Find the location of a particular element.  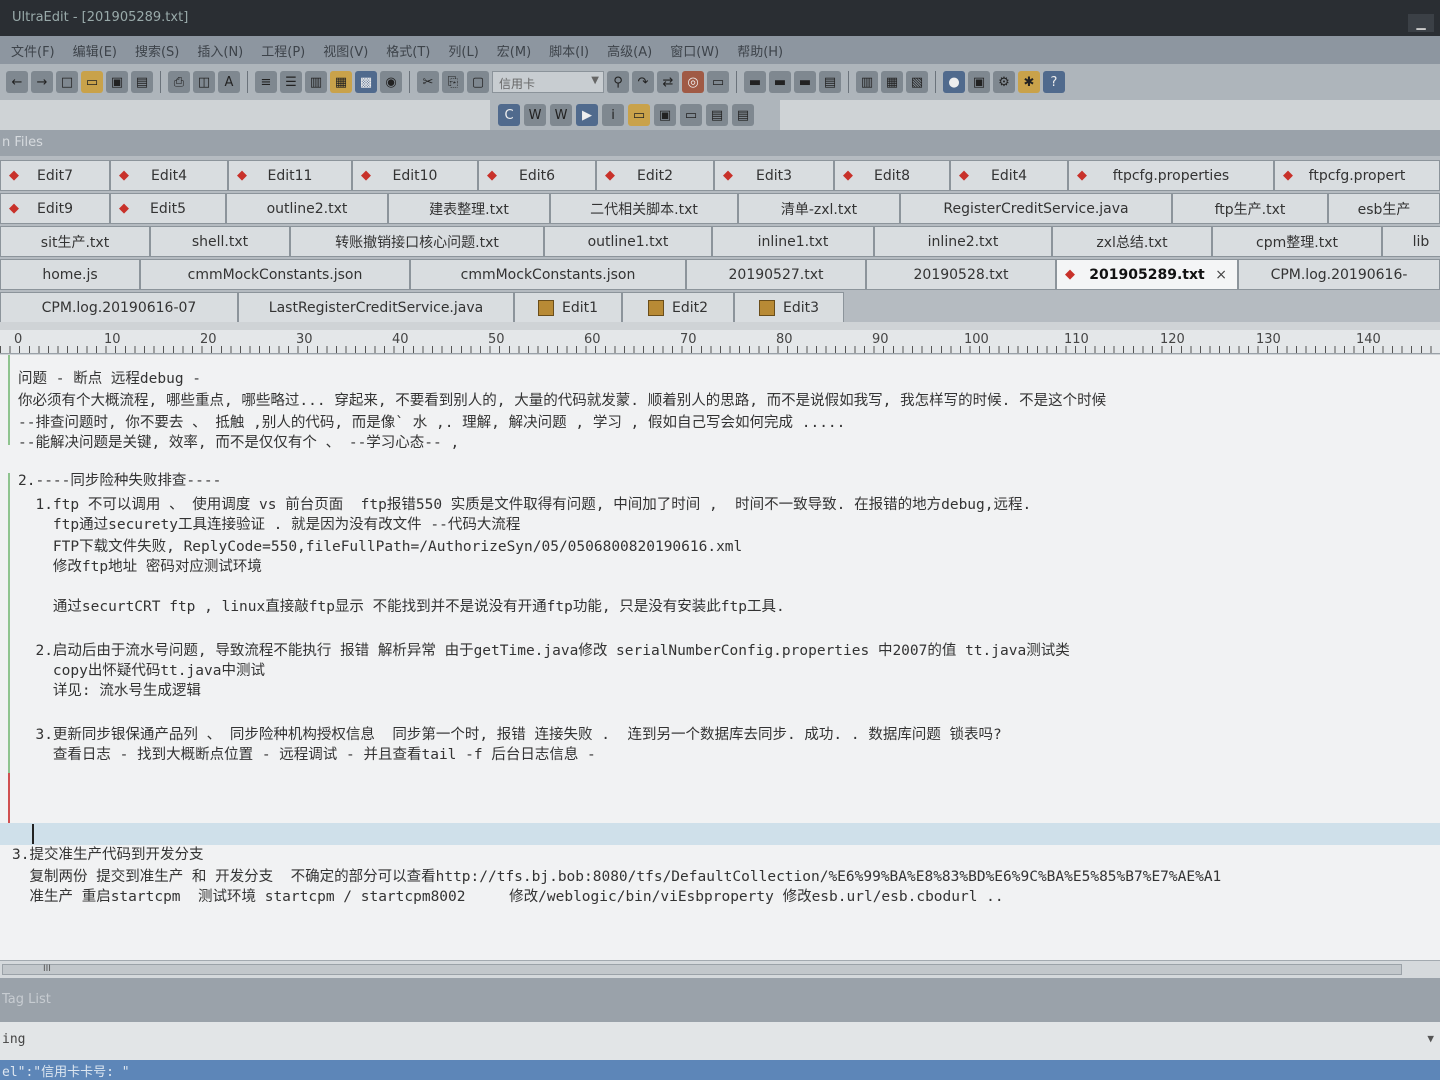

tab-cpm-log-20190616: CPM.log.20190616- is located at coordinates (1339, 274).